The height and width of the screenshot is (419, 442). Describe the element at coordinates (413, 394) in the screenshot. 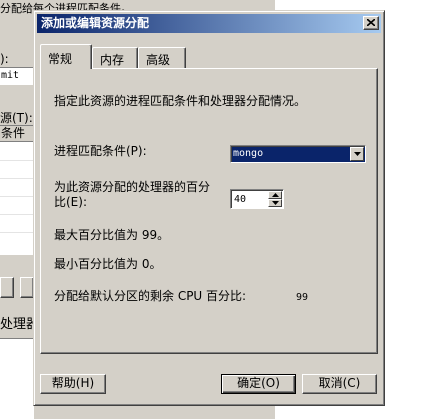

I see `background-desktop` at that location.